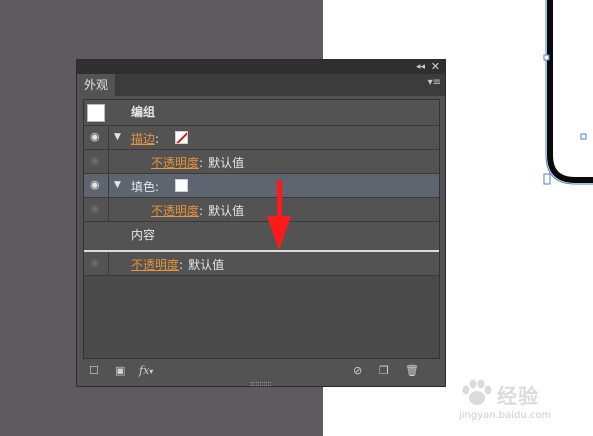 The width and height of the screenshot is (593, 436). I want to click on tab-appearance: 外观, so click(96, 85).